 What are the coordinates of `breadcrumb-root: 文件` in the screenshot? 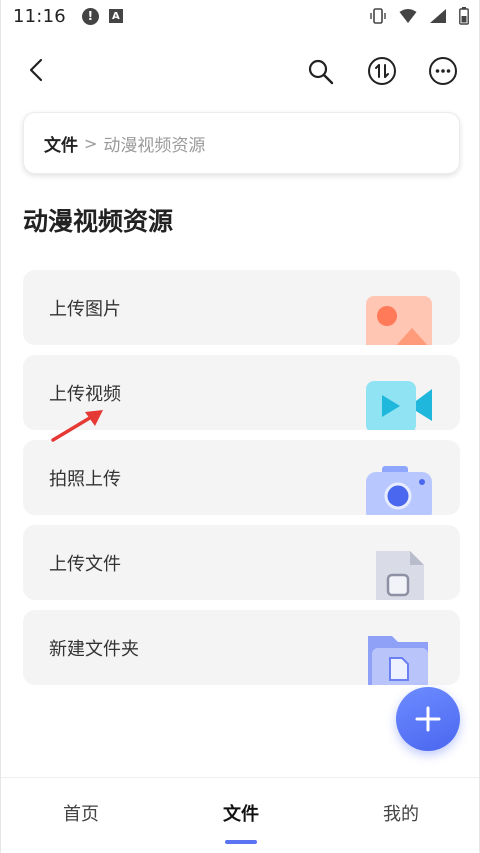 It's located at (61, 143).